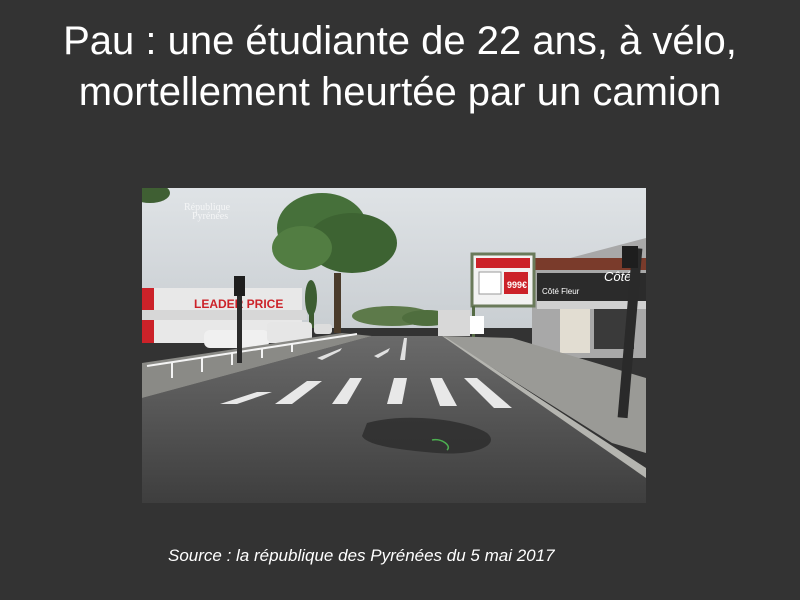 The width and height of the screenshot is (800, 600). I want to click on watermark-line2: Pyrénées, so click(210, 216).